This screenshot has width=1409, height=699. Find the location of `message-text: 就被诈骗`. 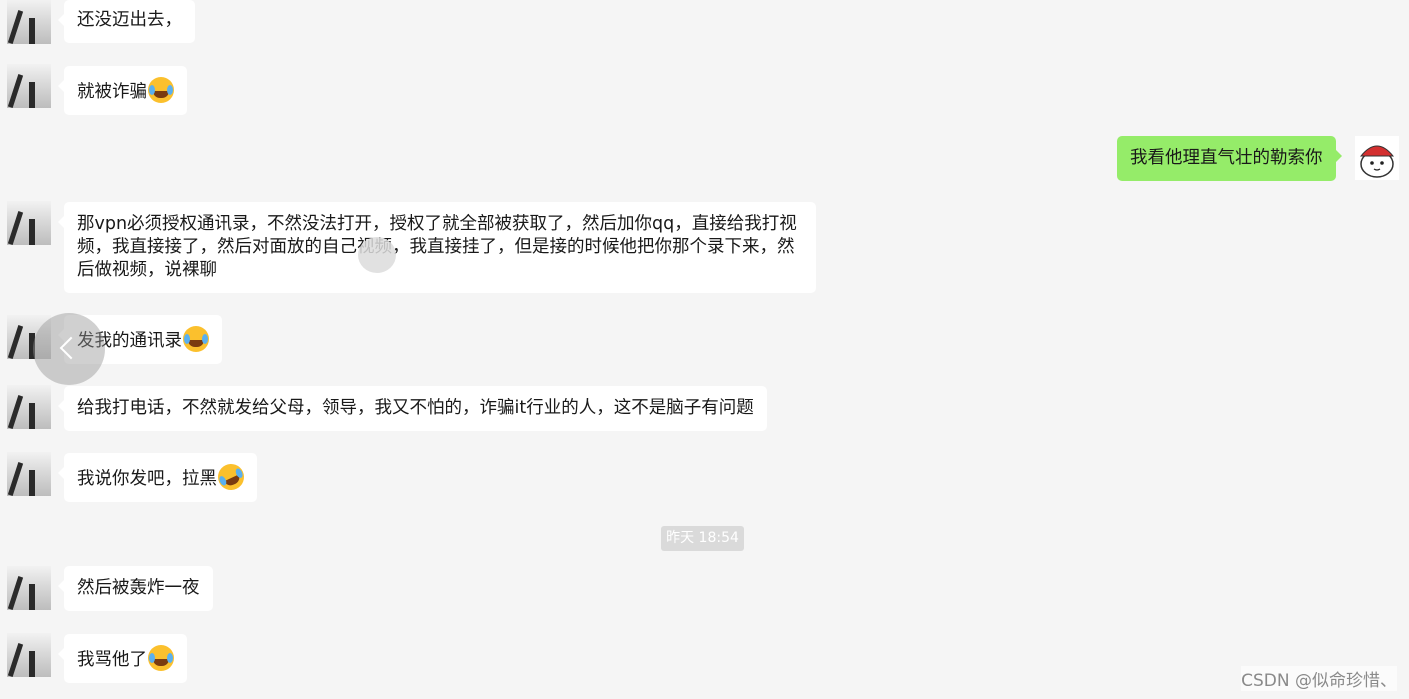

message-text: 就被诈骗 is located at coordinates (112, 92).